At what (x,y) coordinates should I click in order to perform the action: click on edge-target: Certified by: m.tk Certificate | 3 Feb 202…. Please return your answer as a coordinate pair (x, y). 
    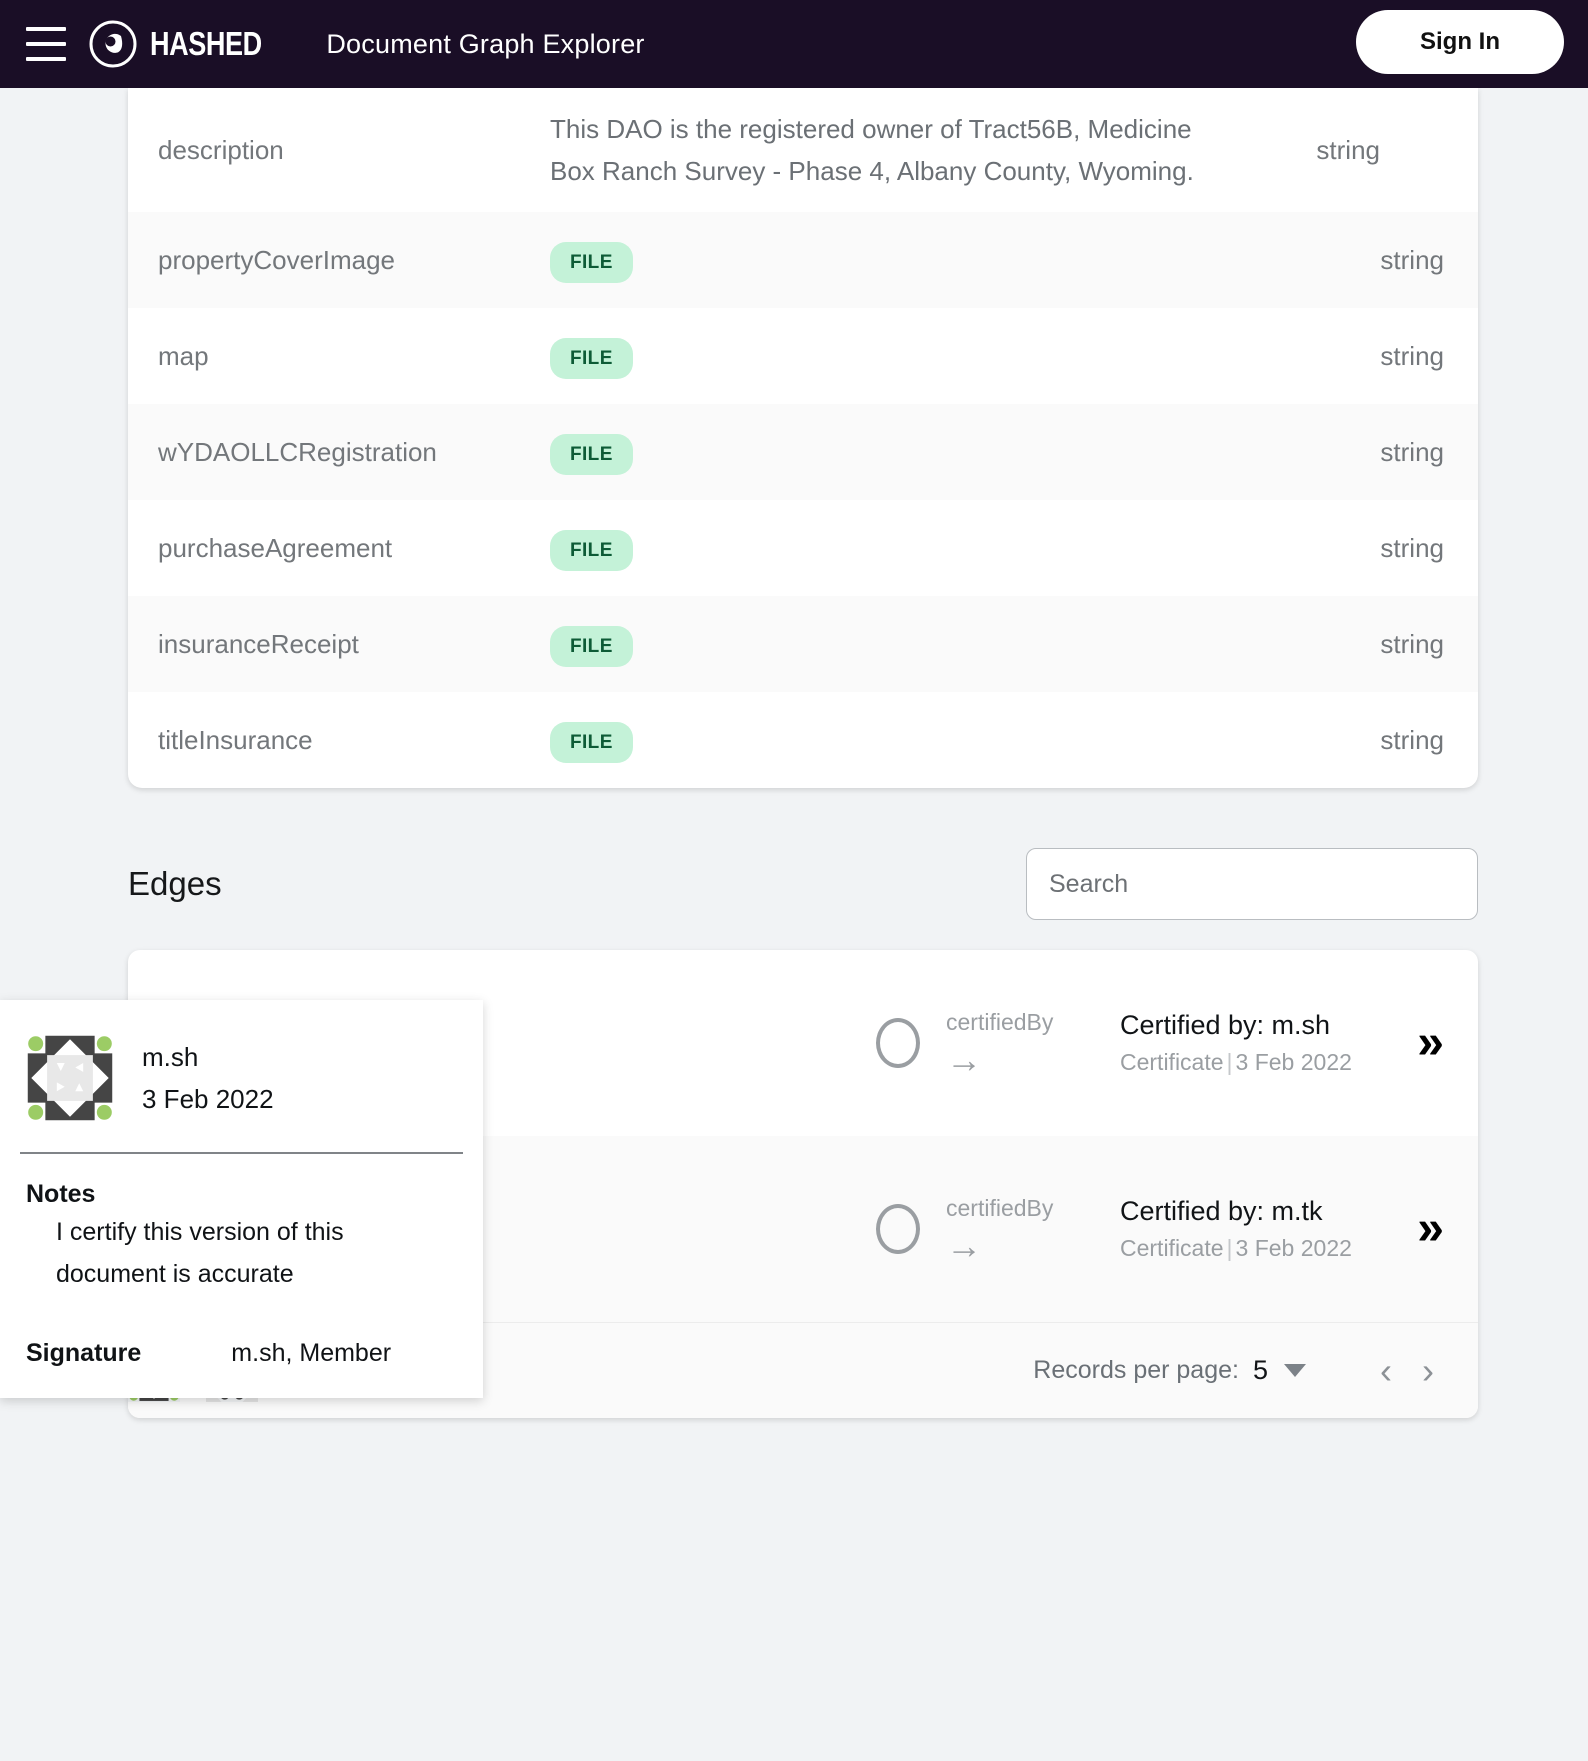
    Looking at the image, I should click on (1245, 1229).